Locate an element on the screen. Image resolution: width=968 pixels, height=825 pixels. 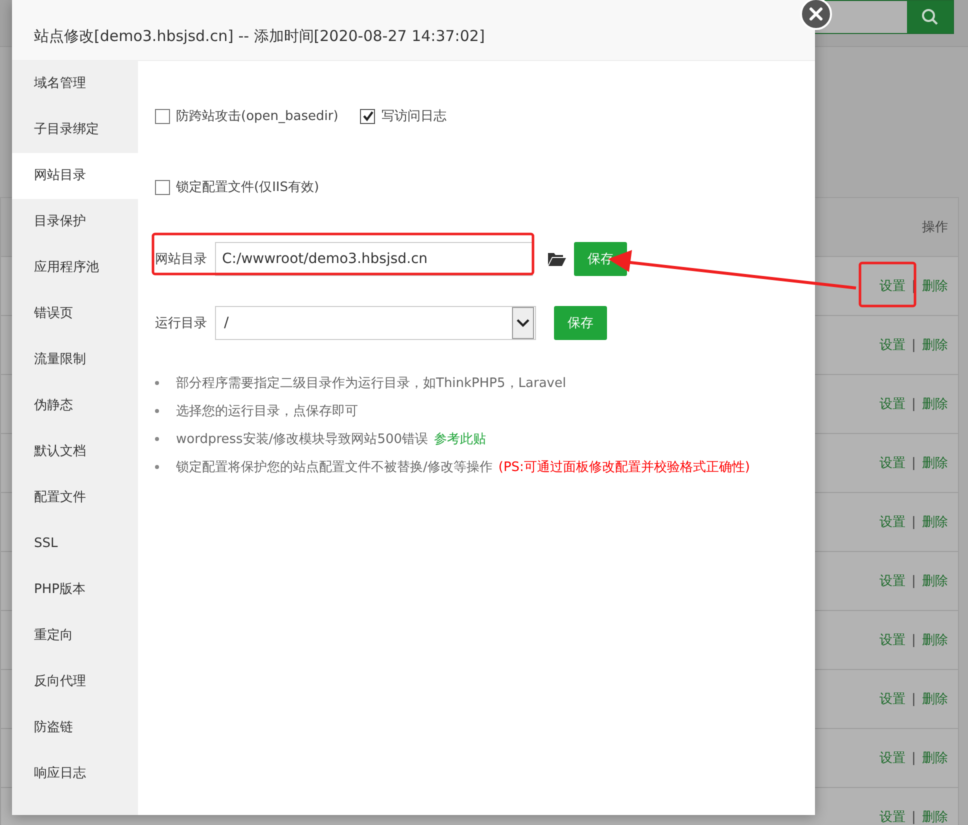
checkbox-label: 防跨站攻击(open_basedir) is located at coordinates (257, 116).